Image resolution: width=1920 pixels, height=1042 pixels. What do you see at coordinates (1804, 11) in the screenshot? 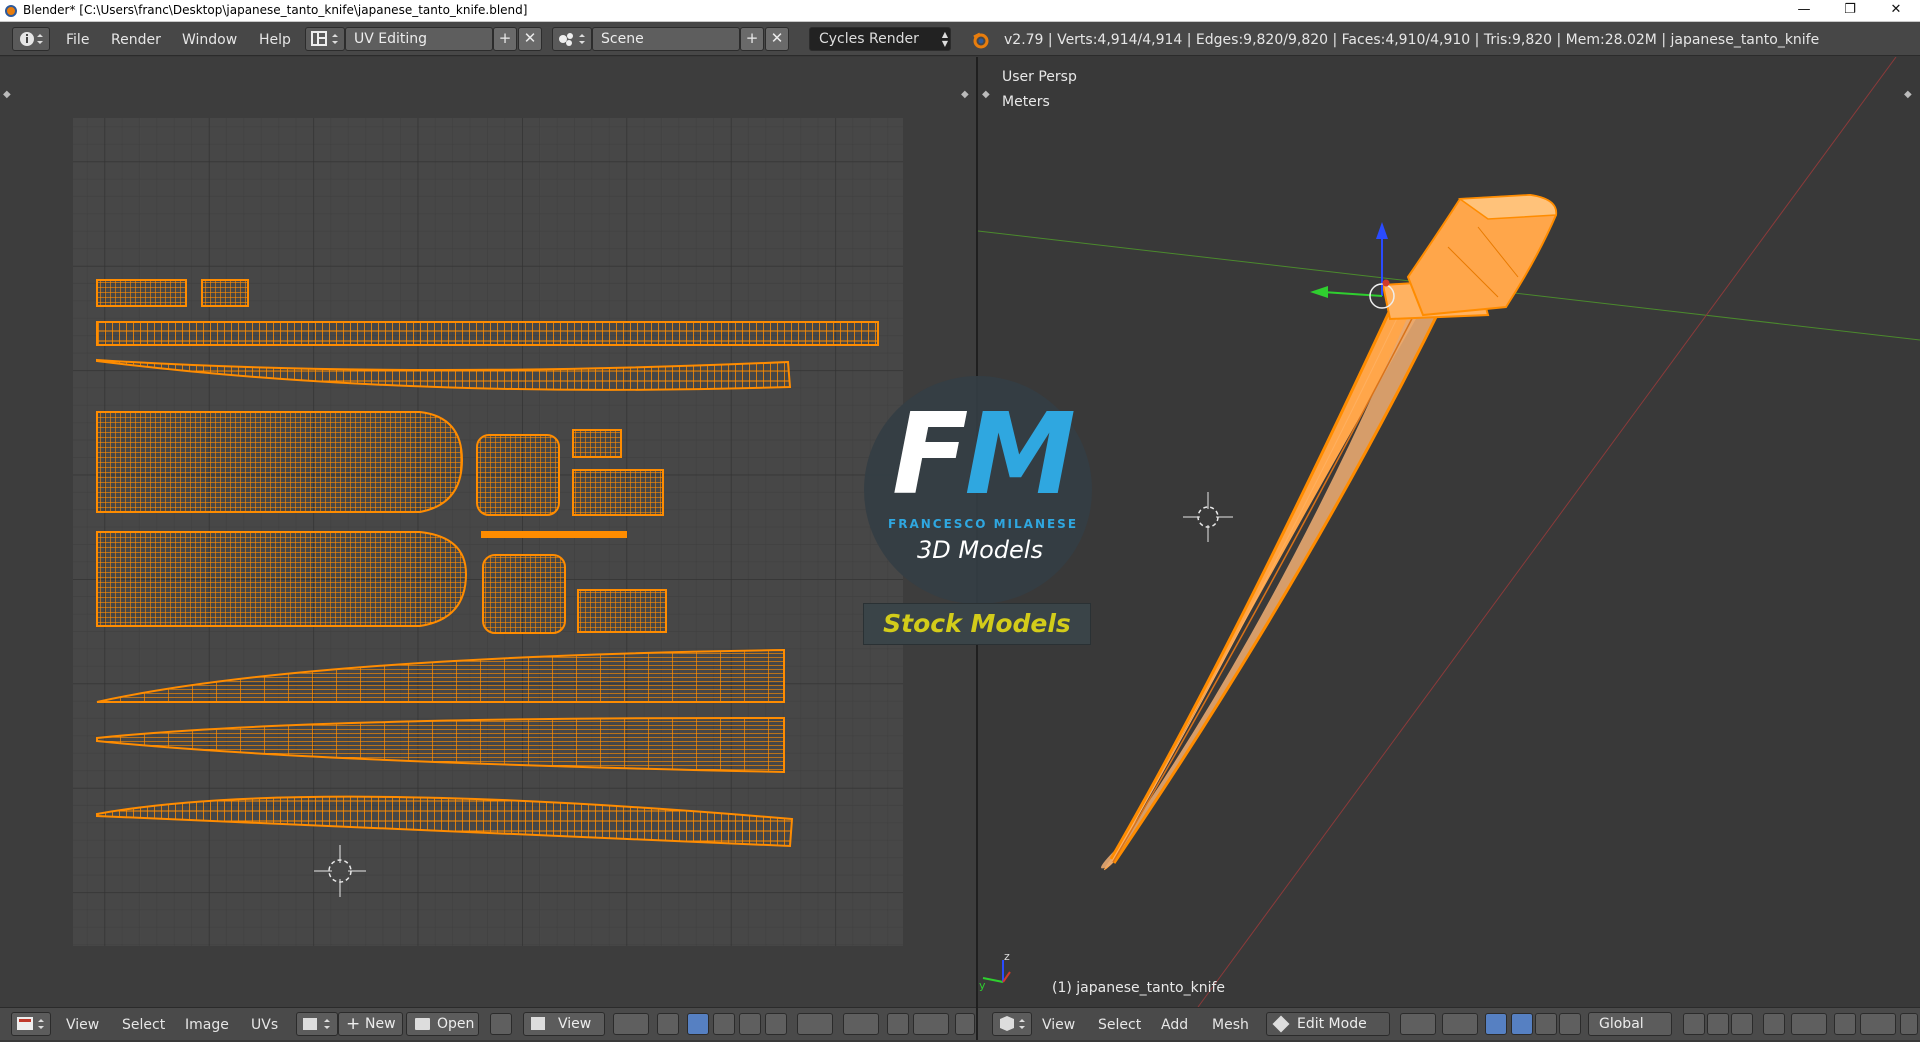
I see `minimize-button: —` at bounding box center [1804, 11].